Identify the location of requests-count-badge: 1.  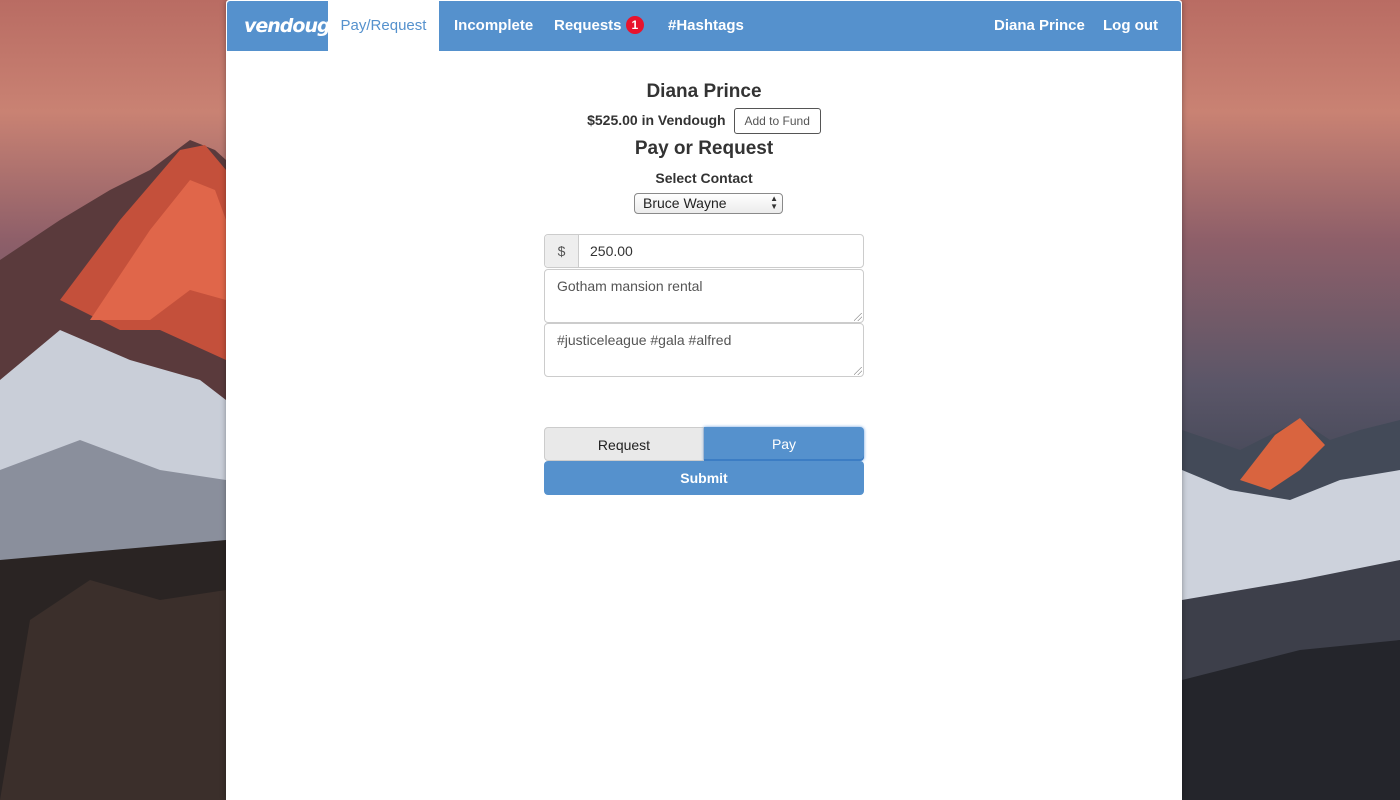
(635, 25).